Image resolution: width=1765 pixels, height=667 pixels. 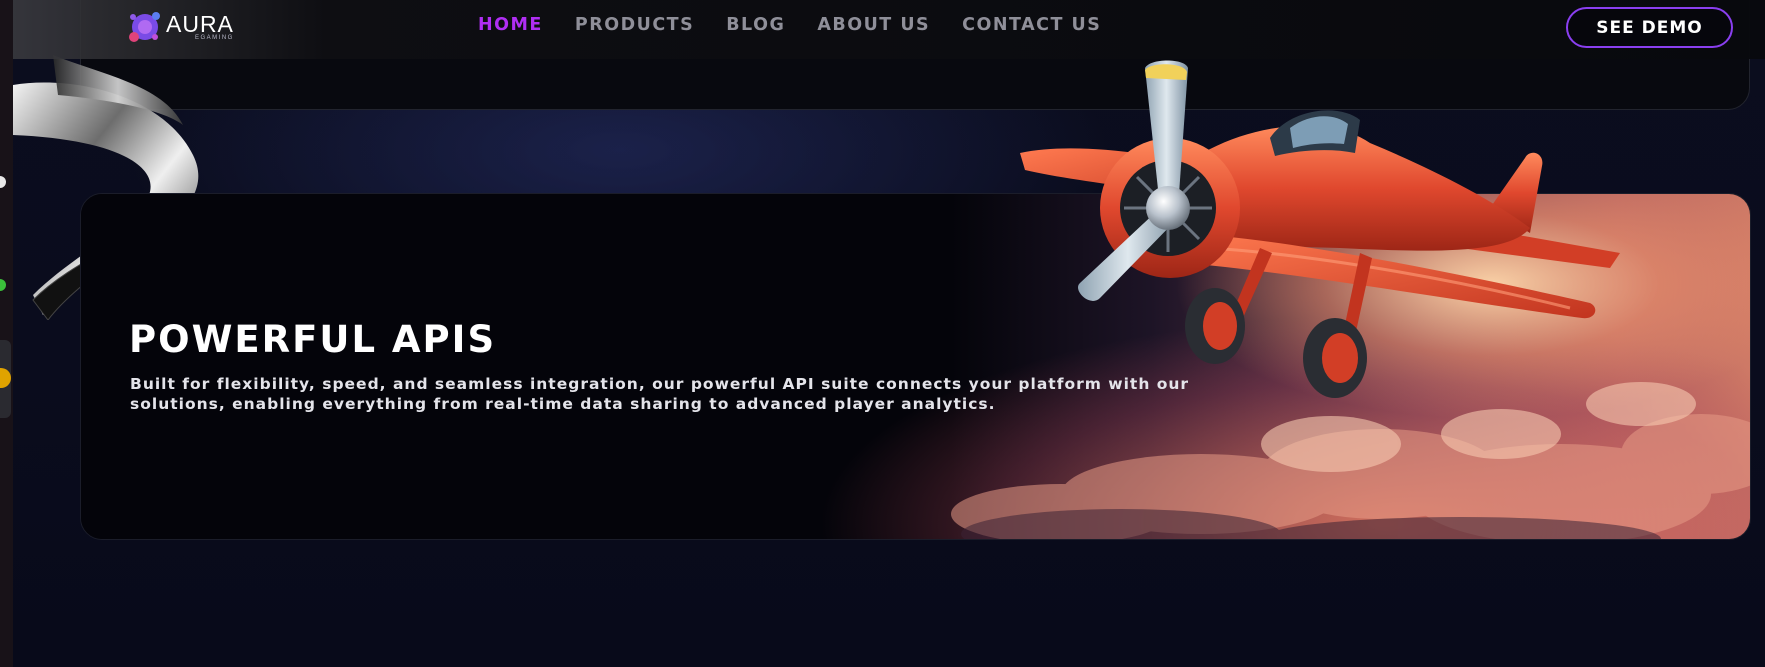 What do you see at coordinates (1649, 27) in the screenshot?
I see `see-demo-button: SEE DEMO` at bounding box center [1649, 27].